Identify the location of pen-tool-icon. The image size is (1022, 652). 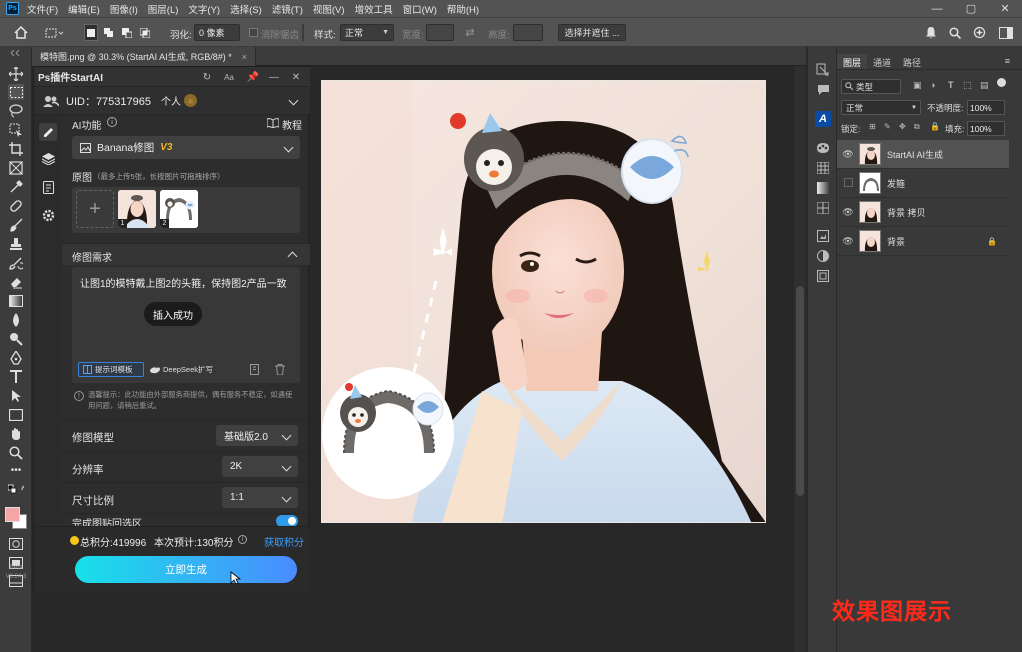
(16, 358).